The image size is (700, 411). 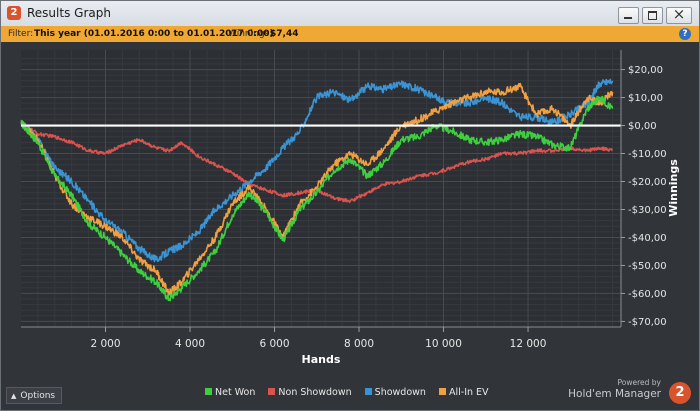 What do you see at coordinates (528, 344) in the screenshot?
I see `x-tick-label: 12 000` at bounding box center [528, 344].